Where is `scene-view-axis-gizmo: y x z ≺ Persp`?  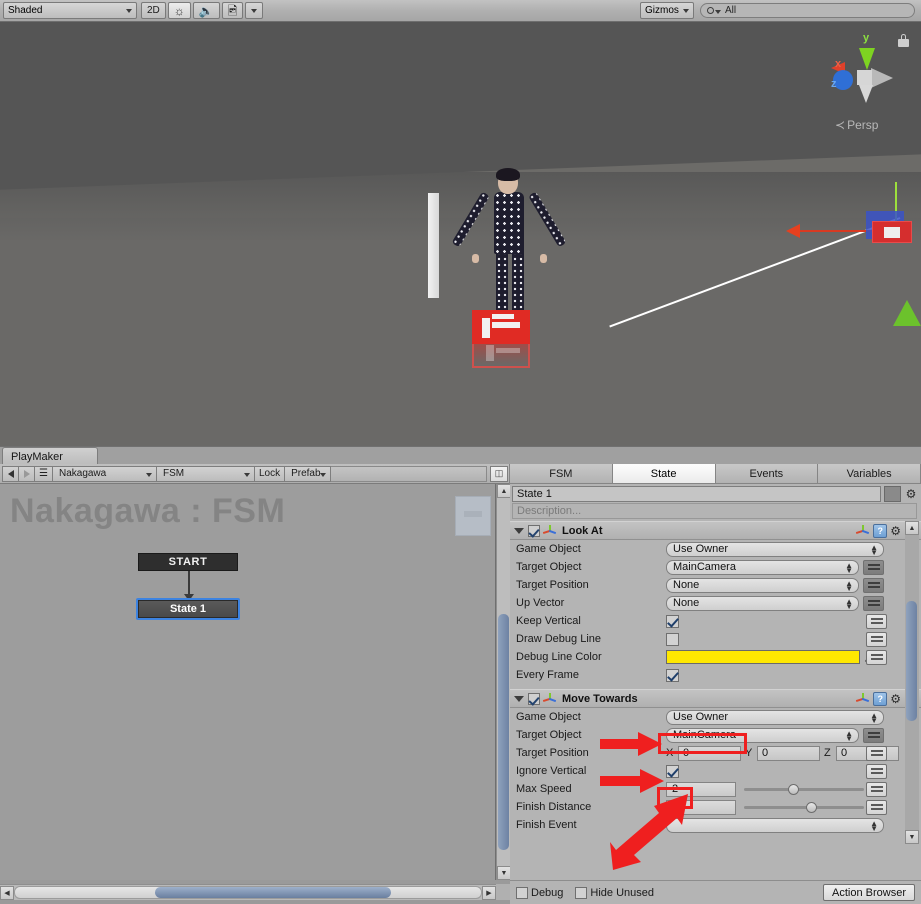
scene-view-axis-gizmo: y x z ≺ Persp is located at coordinates (865, 85).